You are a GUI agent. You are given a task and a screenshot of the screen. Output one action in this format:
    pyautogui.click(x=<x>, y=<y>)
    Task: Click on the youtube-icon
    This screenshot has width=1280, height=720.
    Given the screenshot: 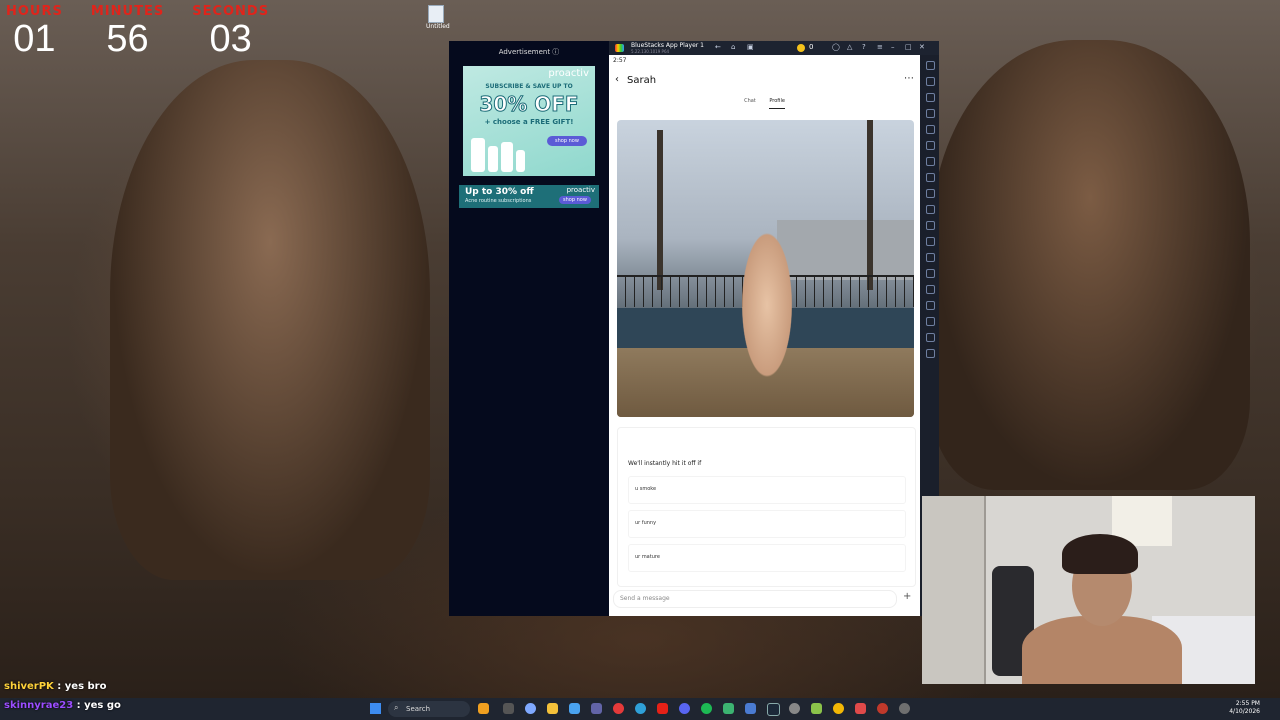 What is the action you would take?
    pyautogui.click(x=662, y=708)
    